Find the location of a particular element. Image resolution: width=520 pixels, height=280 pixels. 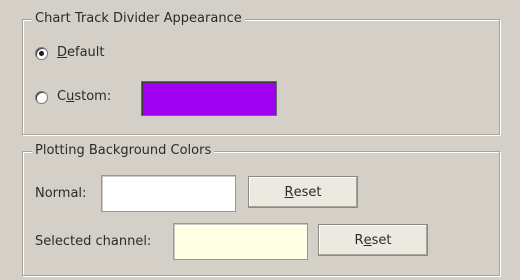

default-radio-label: Default is located at coordinates (81, 53).